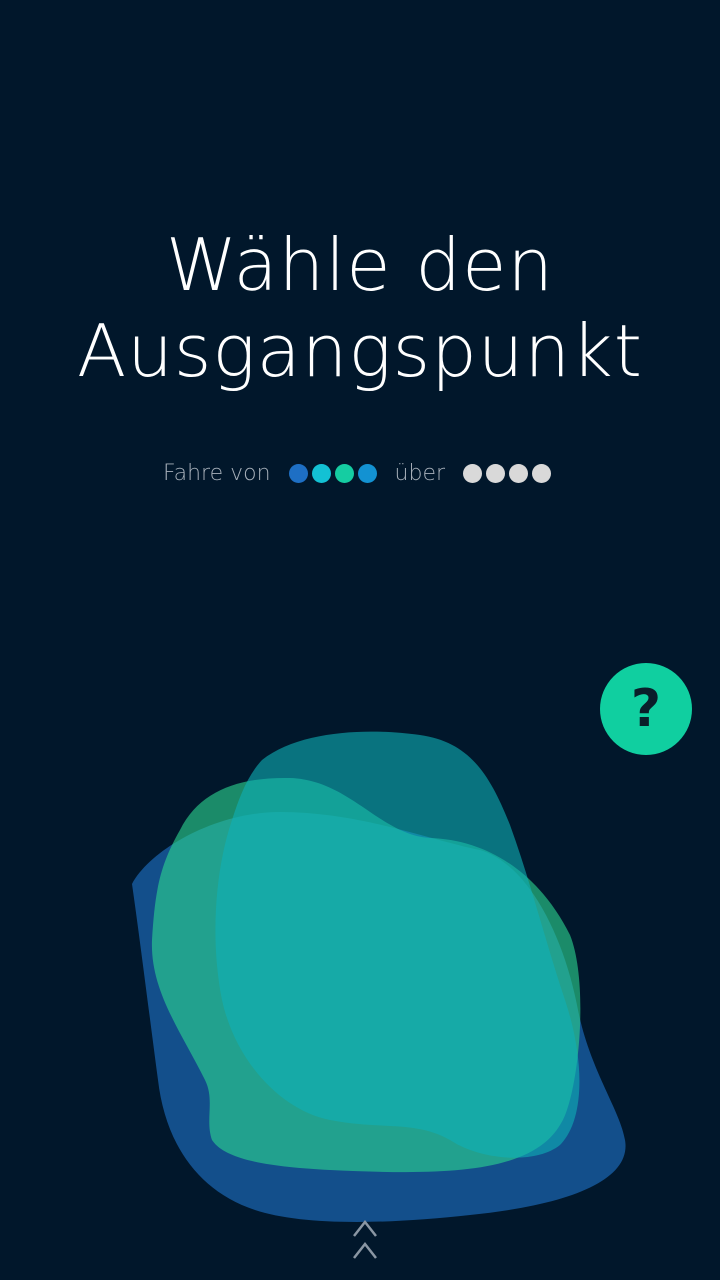 This screenshot has width=720, height=1280. What do you see at coordinates (420, 473) in the screenshot?
I see `via-label: über` at bounding box center [420, 473].